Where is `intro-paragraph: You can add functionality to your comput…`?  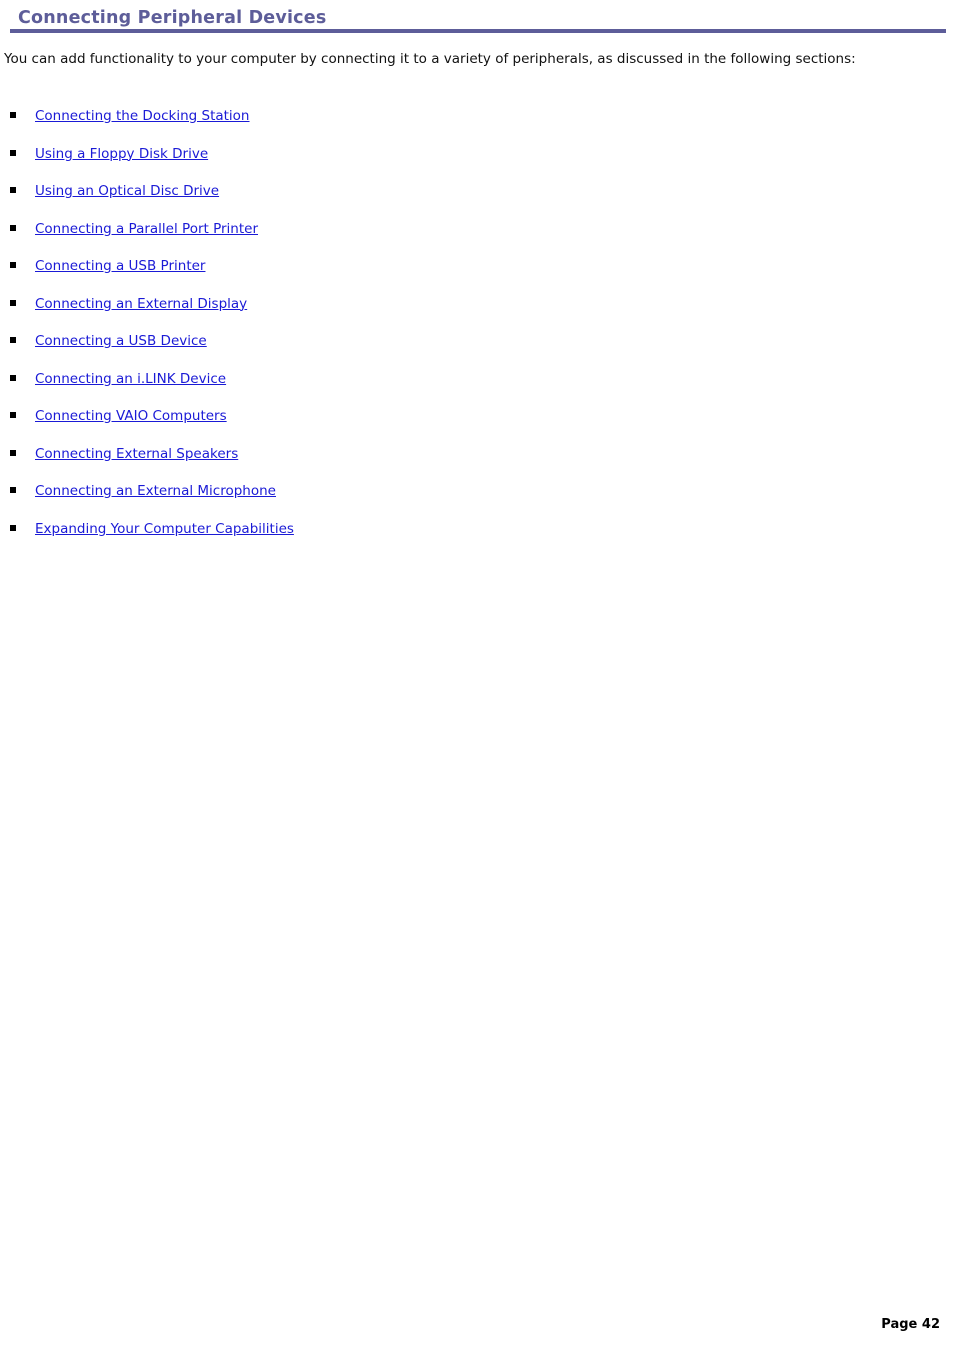
intro-paragraph: You can add functionality to your comput… is located at coordinates (430, 59).